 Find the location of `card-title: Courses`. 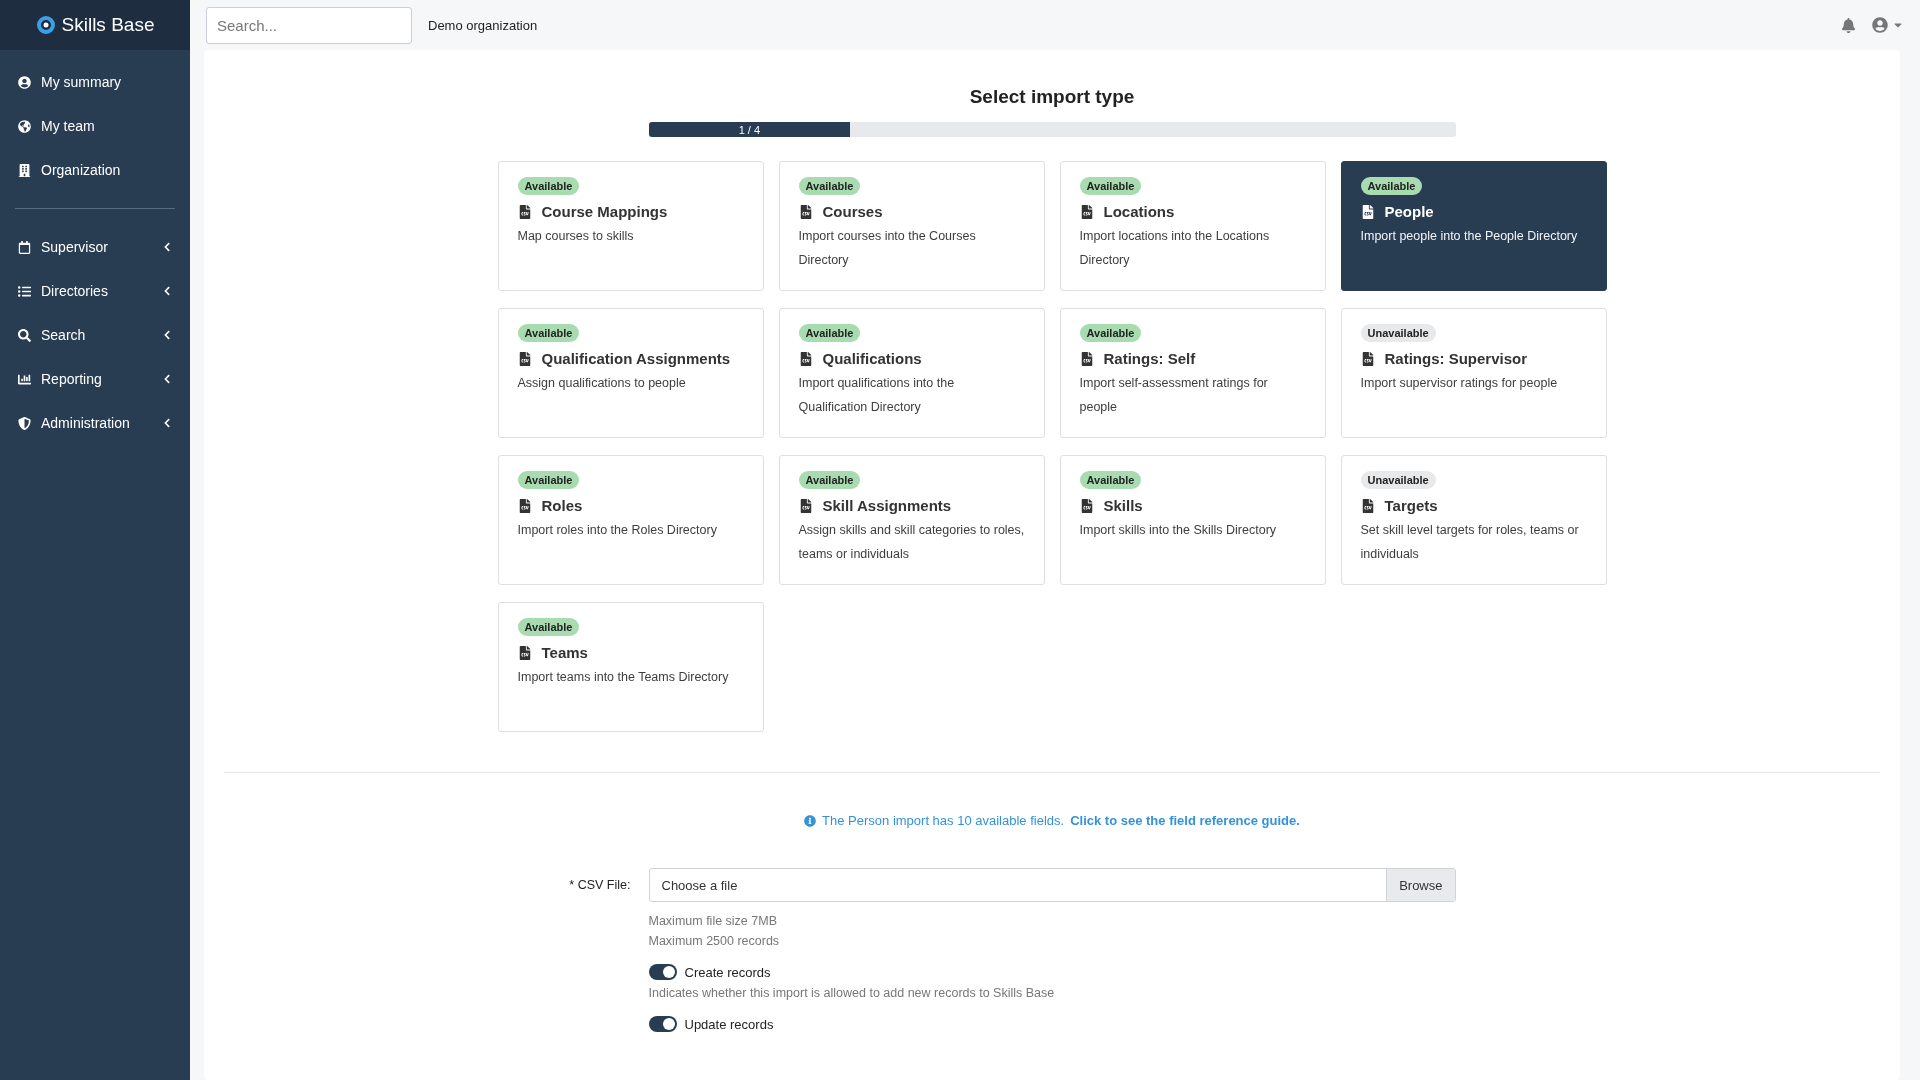

card-title: Courses is located at coordinates (852, 211).